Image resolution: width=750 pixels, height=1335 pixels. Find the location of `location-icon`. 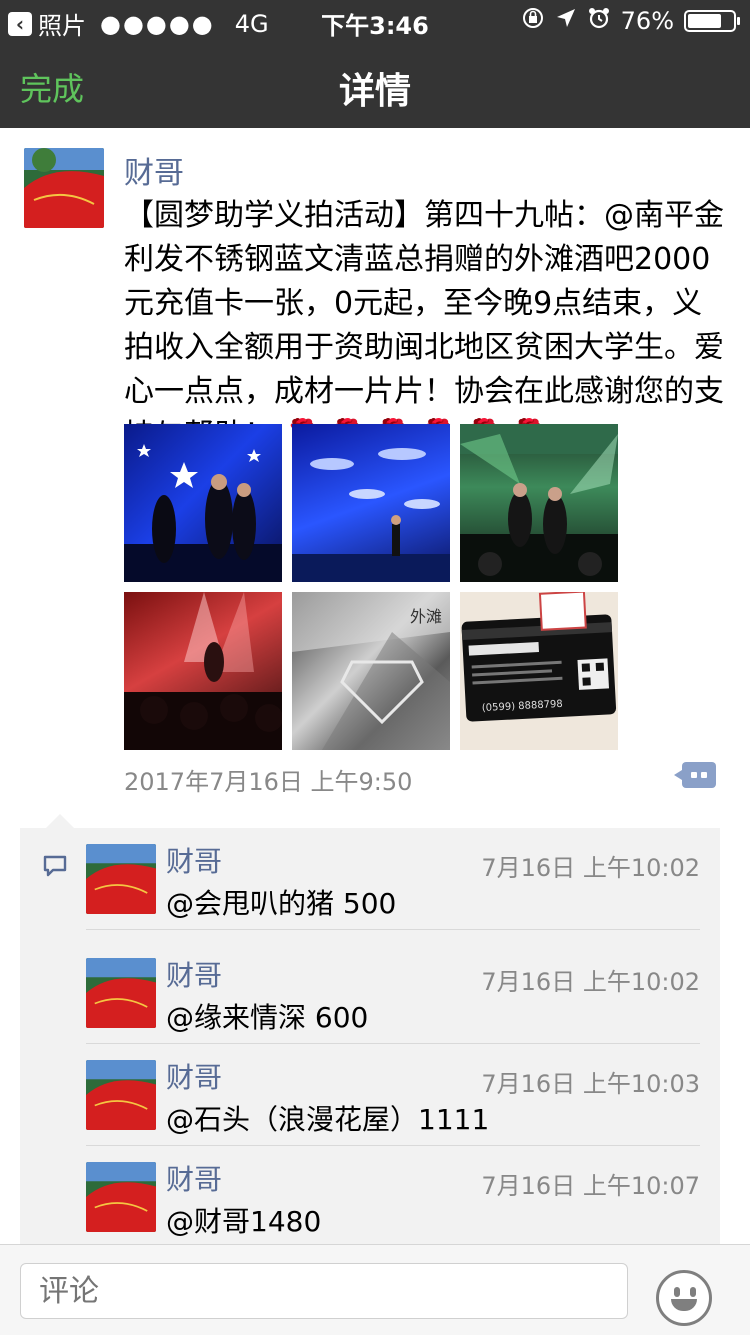

location-icon is located at coordinates (566, 21).